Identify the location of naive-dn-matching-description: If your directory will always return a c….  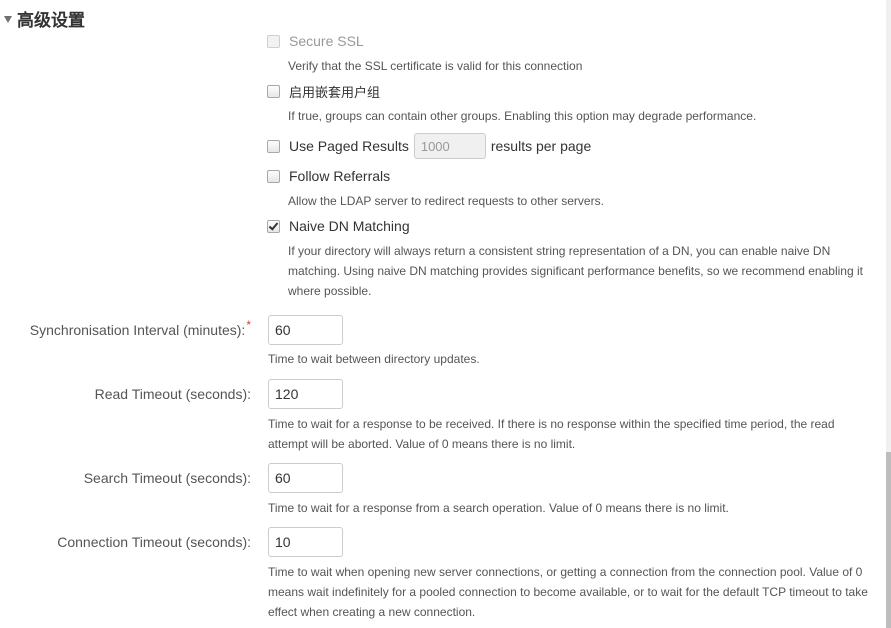
(575, 271).